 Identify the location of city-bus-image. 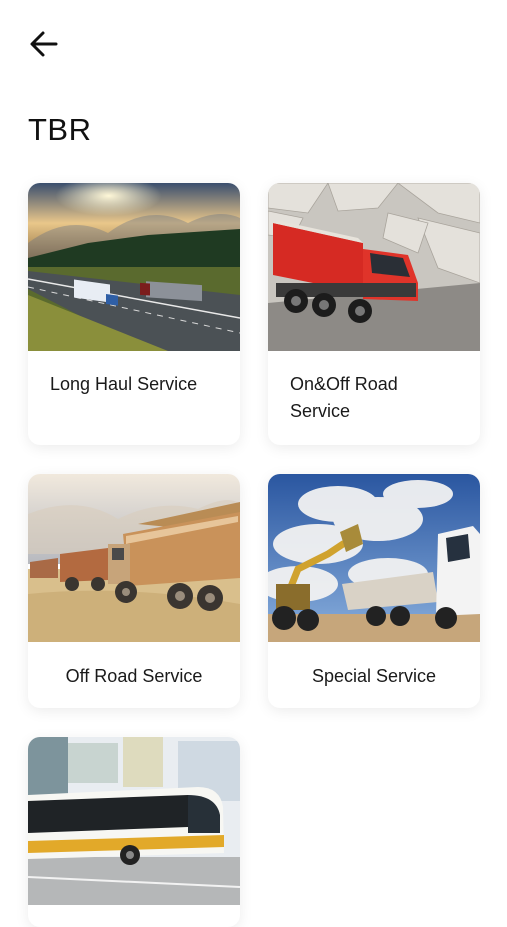
(134, 821).